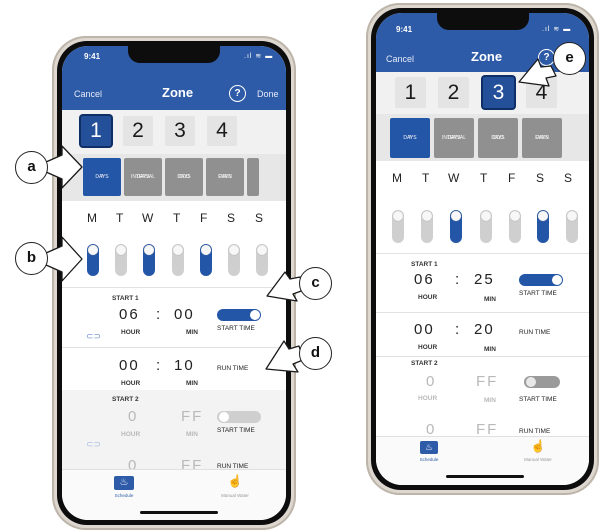  I want to click on callout-e: e, so click(569, 58).